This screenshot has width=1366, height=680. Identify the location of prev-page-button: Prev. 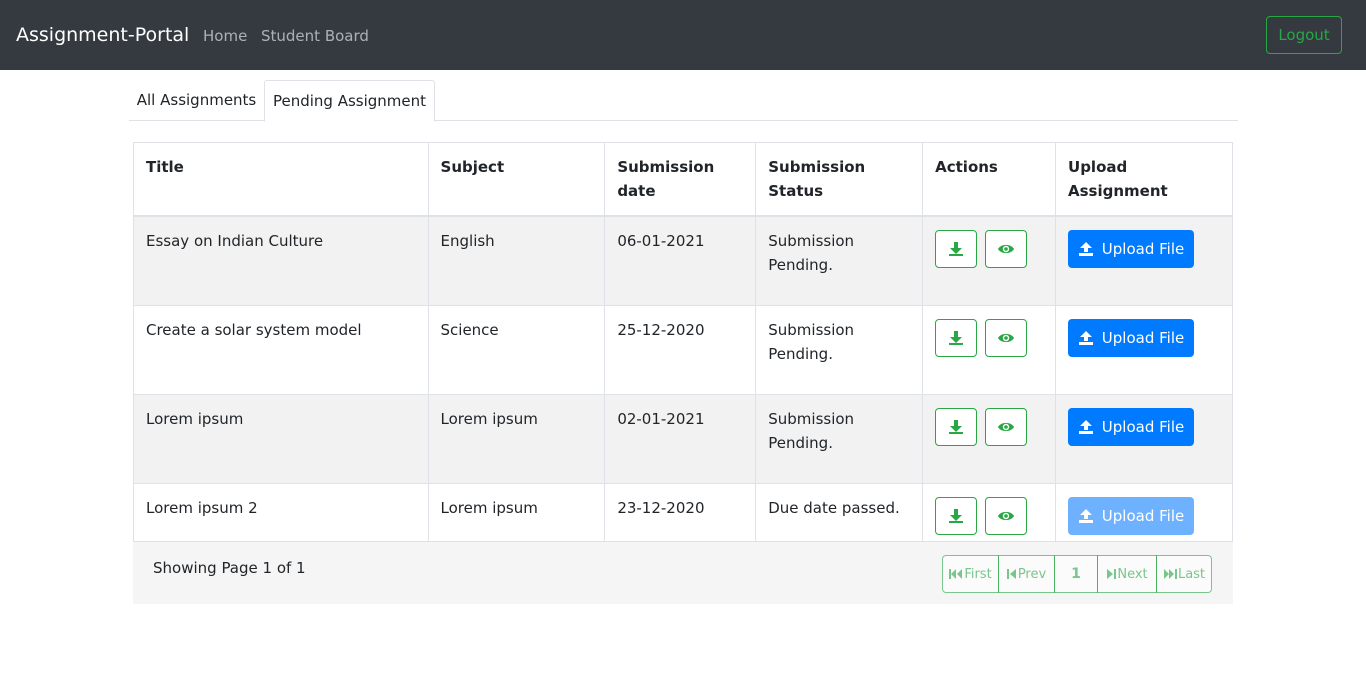
(1026, 574).